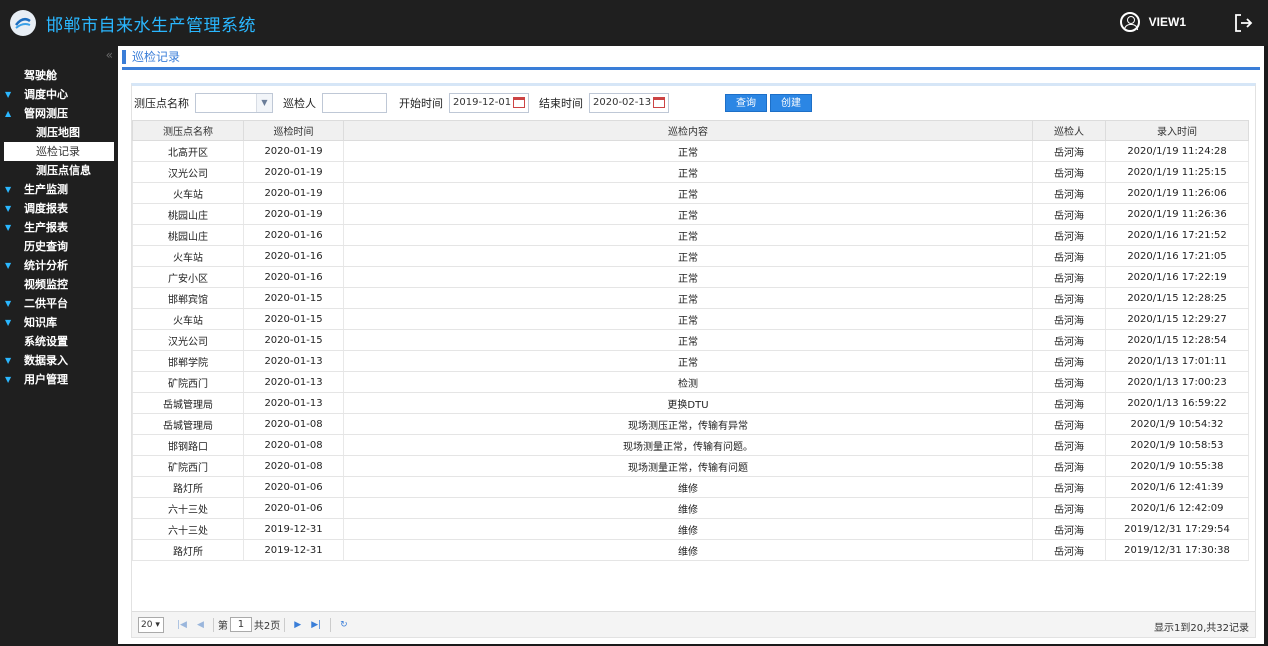 Image resolution: width=1268 pixels, height=646 pixels. Describe the element at coordinates (746, 103) in the screenshot. I see `query-button: 查询` at that location.